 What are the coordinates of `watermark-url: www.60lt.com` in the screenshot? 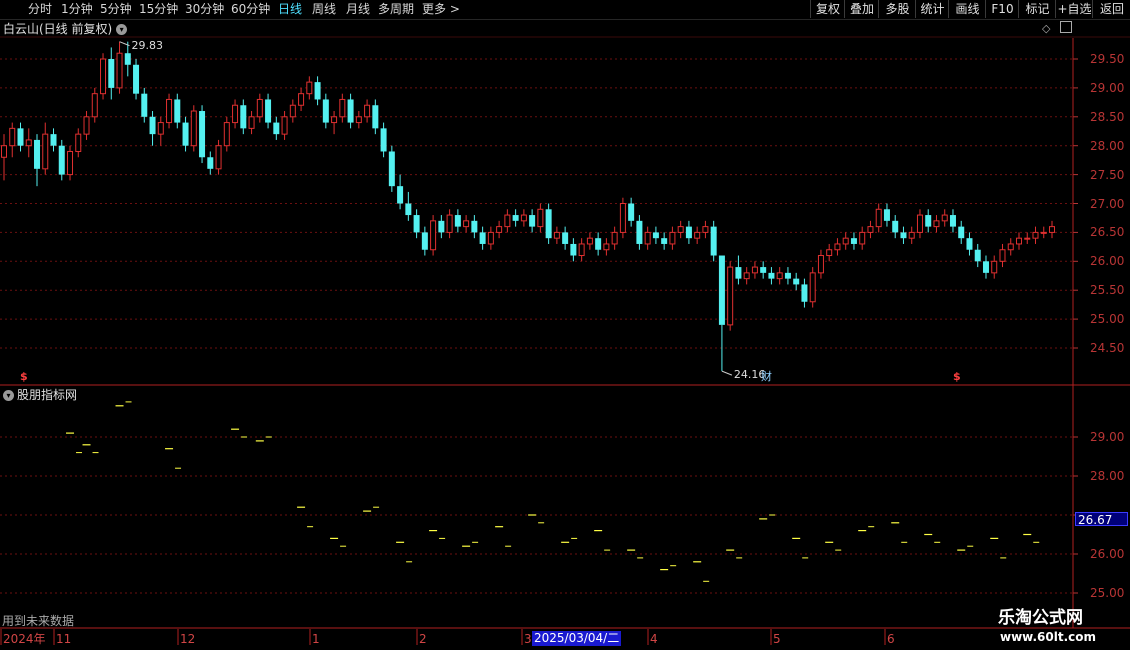 It's located at (1048, 637).